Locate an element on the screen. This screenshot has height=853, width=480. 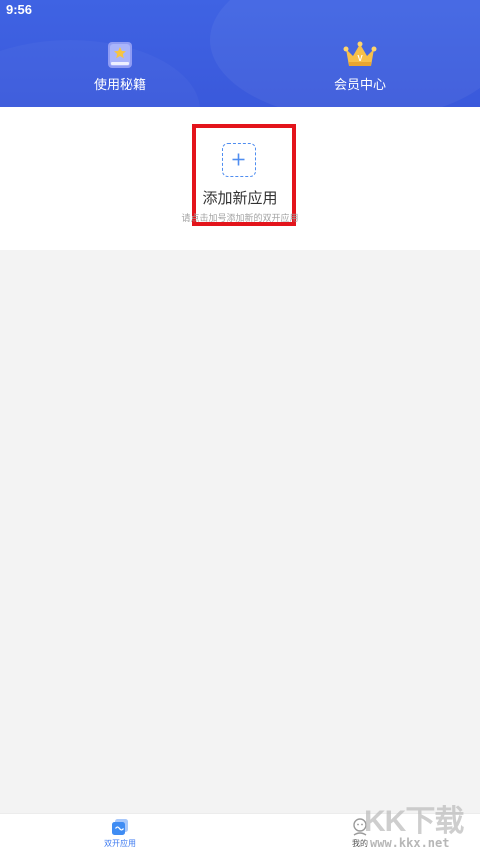
secrets-button: 使用秘籍 is located at coordinates (120, 66).